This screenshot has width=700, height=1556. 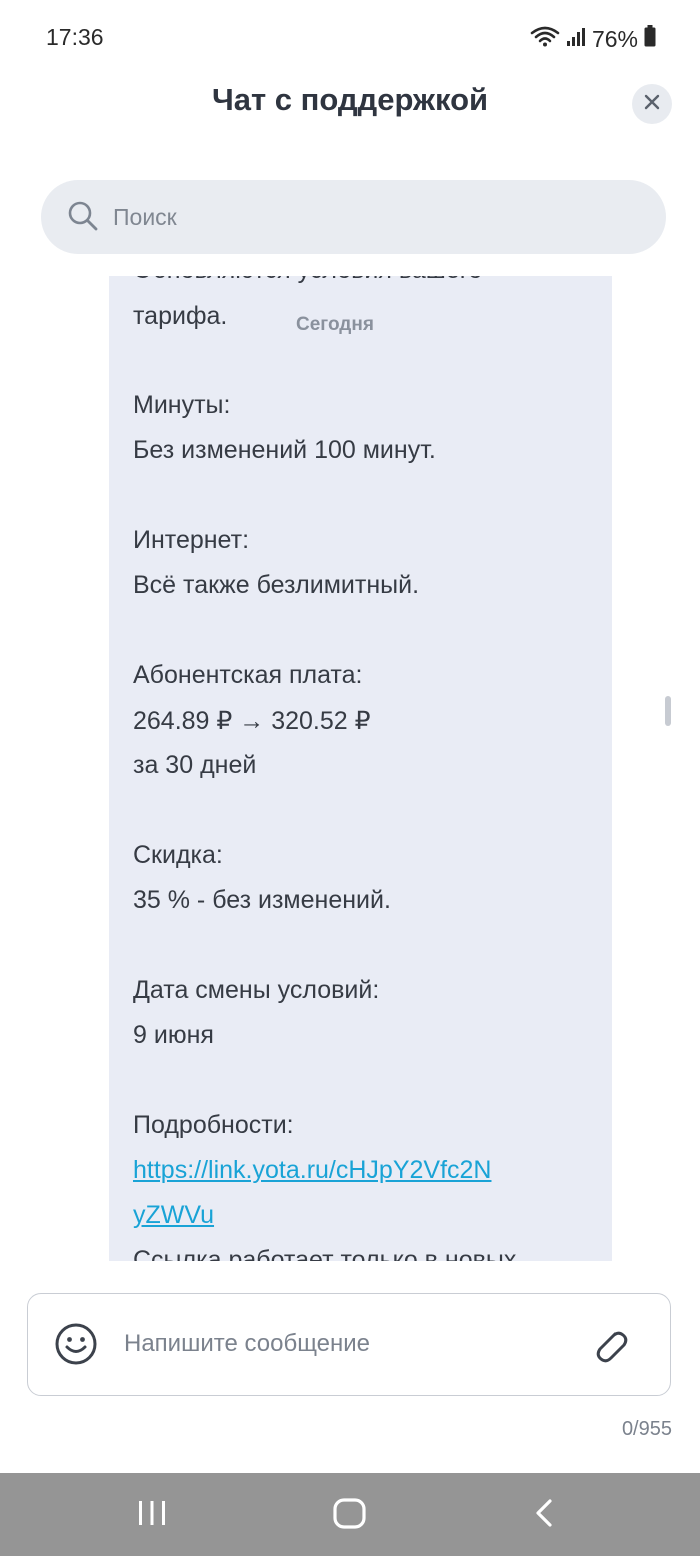 What do you see at coordinates (152, 1515) in the screenshot?
I see `recents-icon` at bounding box center [152, 1515].